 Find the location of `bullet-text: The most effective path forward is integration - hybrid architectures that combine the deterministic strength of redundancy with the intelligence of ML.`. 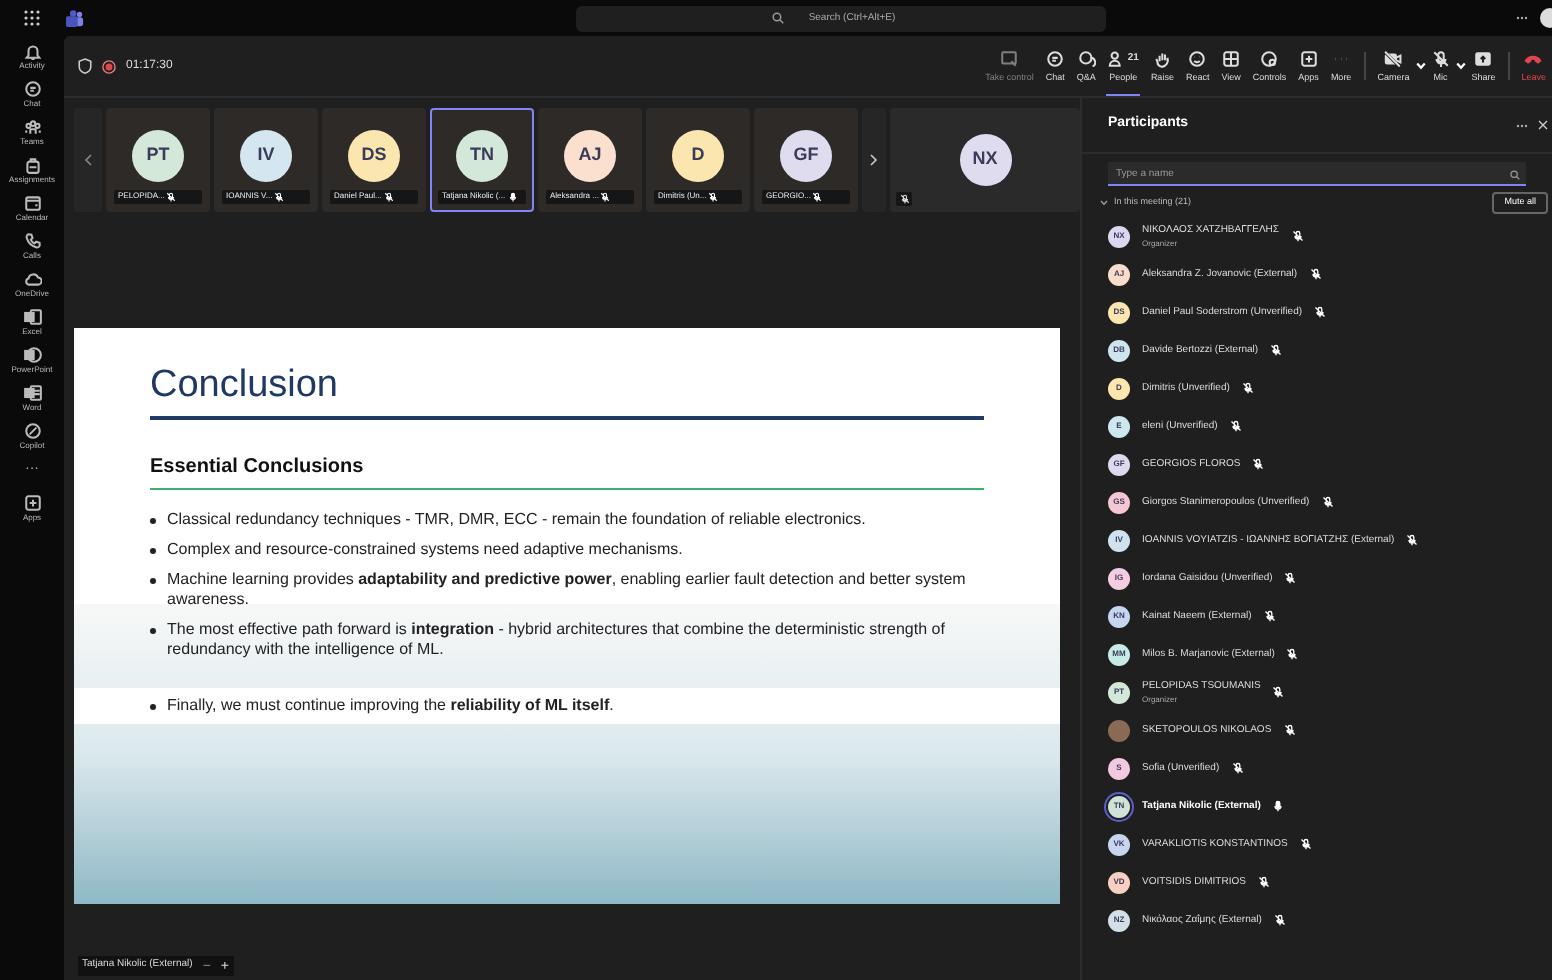

bullet-text: The most effective path forward is integration - hybrid architectures that combine the deterministic strength of redundancy with the intelligence of ML. is located at coordinates (557, 640).